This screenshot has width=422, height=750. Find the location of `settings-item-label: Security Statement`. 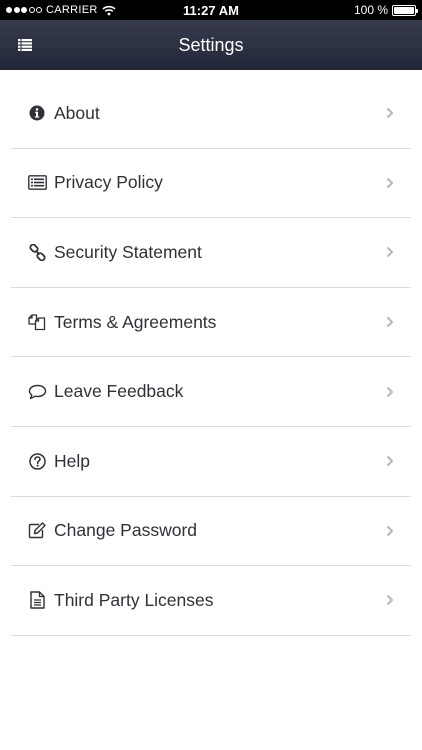

settings-item-label: Security Statement is located at coordinates (128, 251).